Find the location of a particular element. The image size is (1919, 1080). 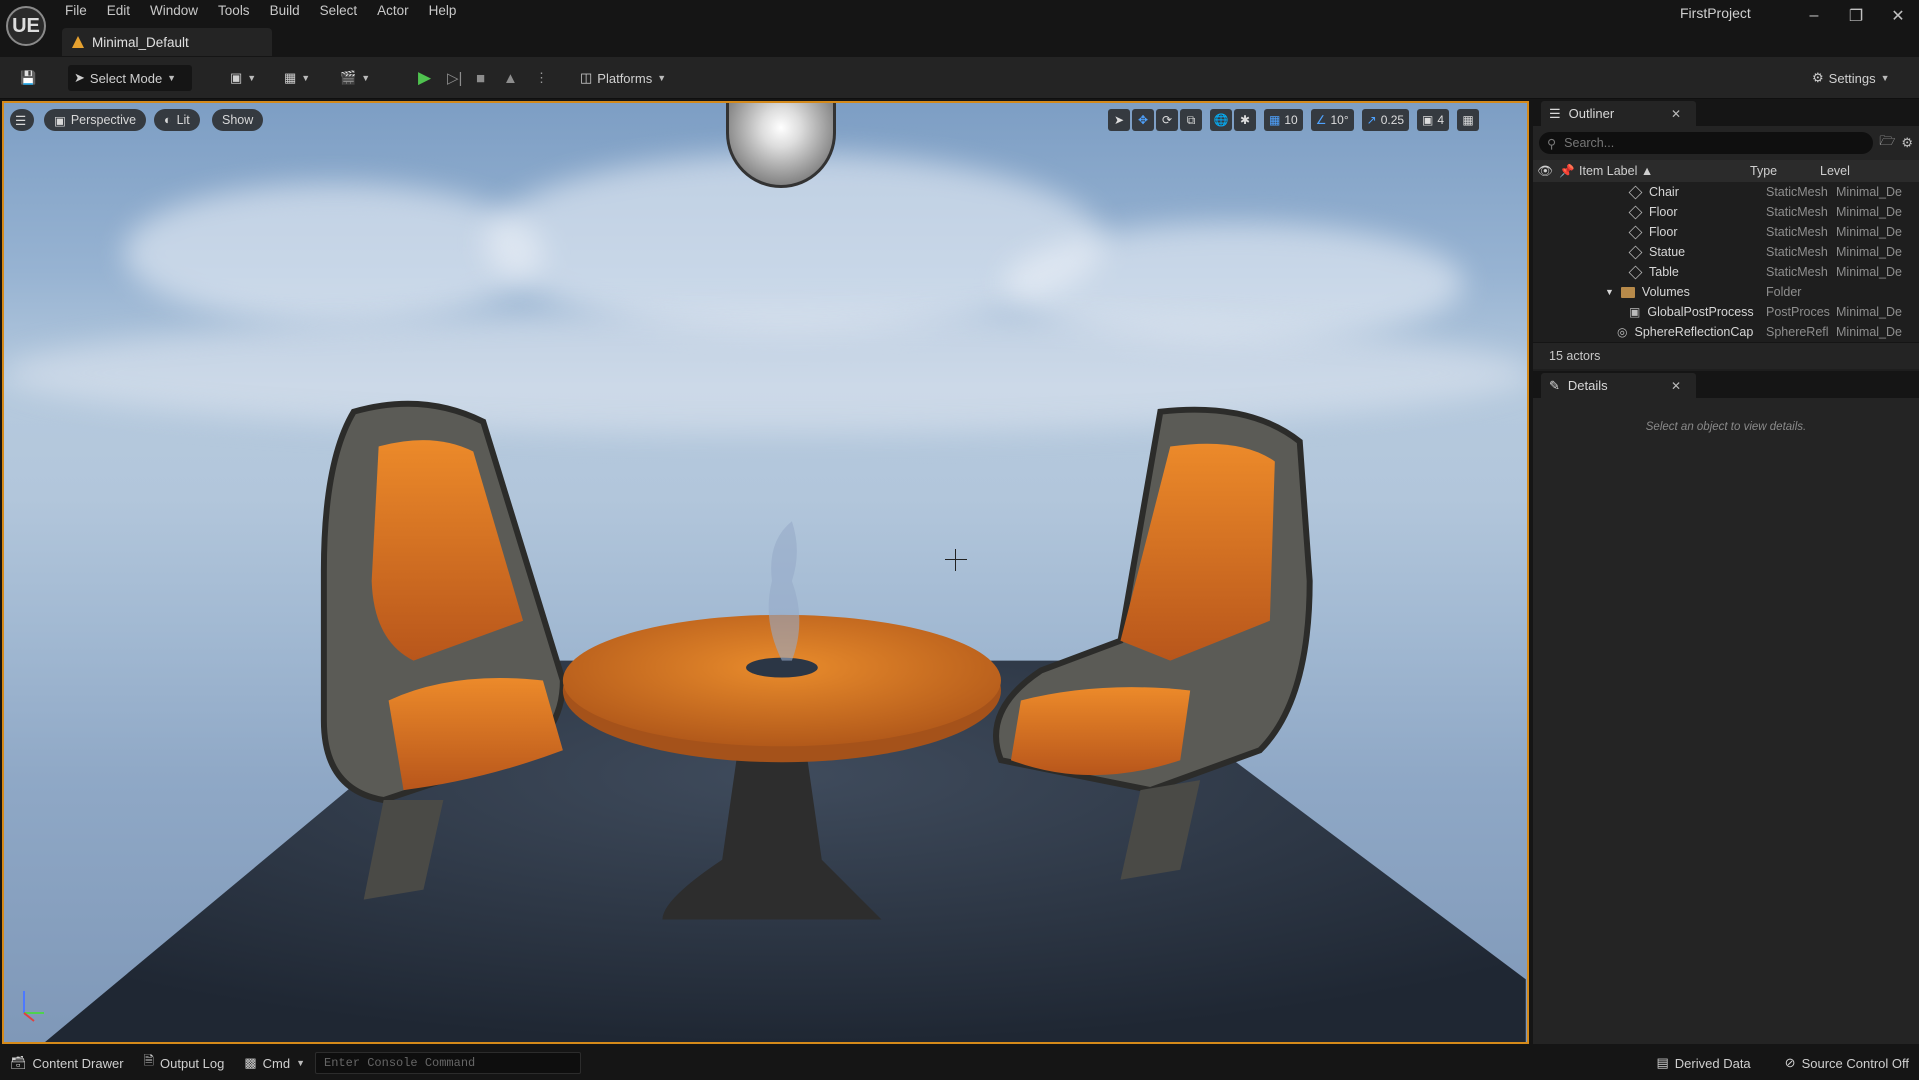

eye-icon: 👁 is located at coordinates (1545, 171).